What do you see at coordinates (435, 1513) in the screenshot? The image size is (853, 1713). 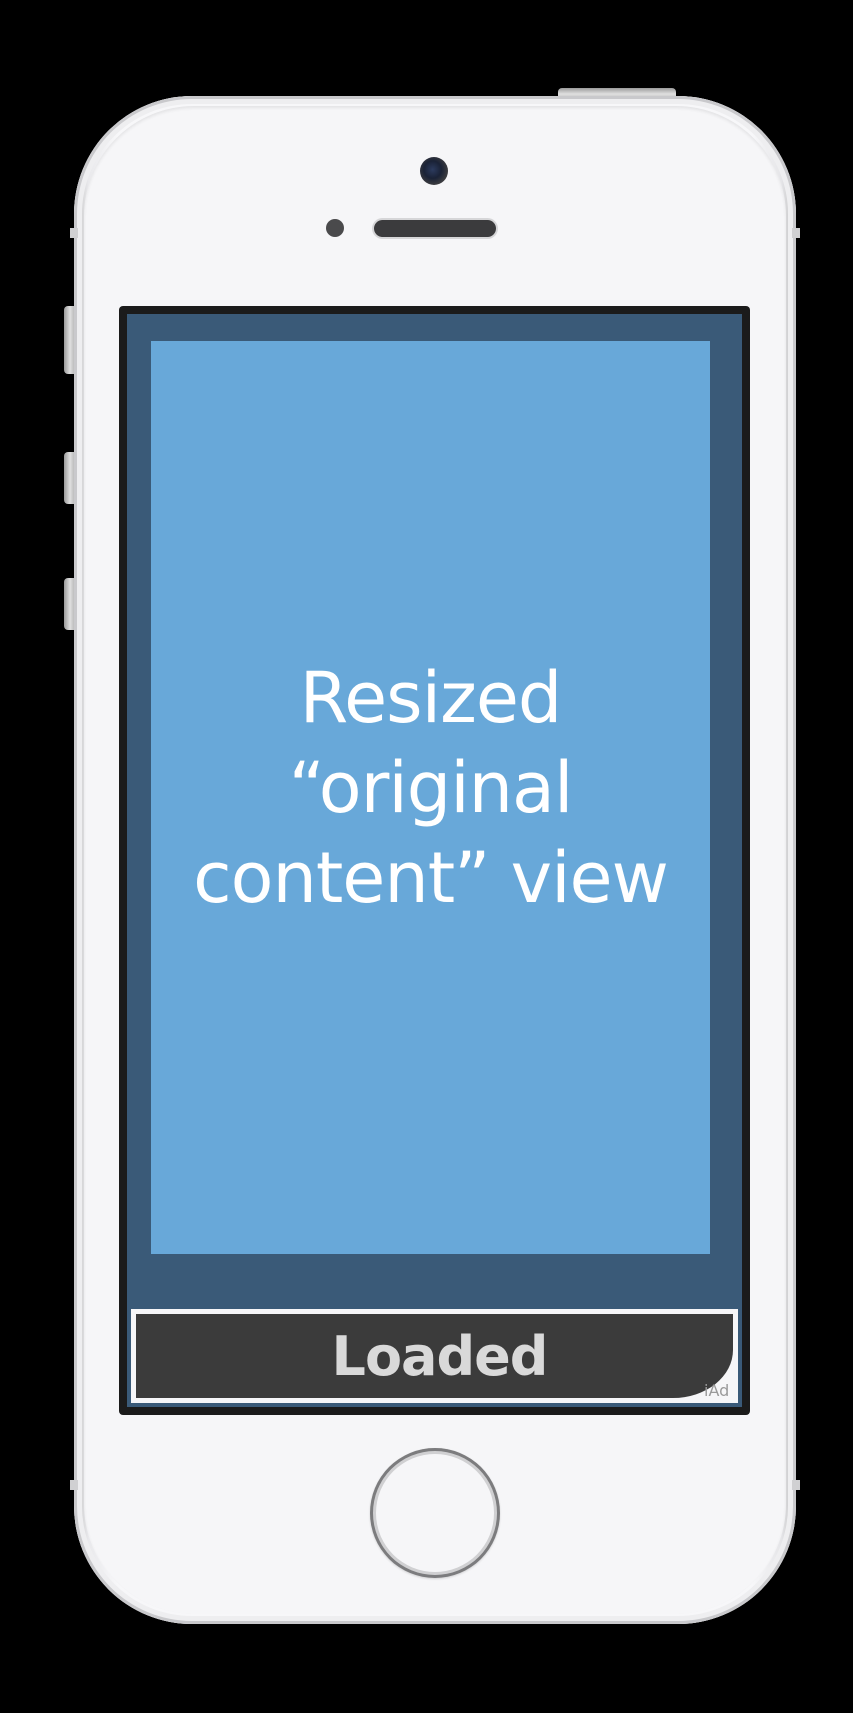 I see `home-button` at bounding box center [435, 1513].